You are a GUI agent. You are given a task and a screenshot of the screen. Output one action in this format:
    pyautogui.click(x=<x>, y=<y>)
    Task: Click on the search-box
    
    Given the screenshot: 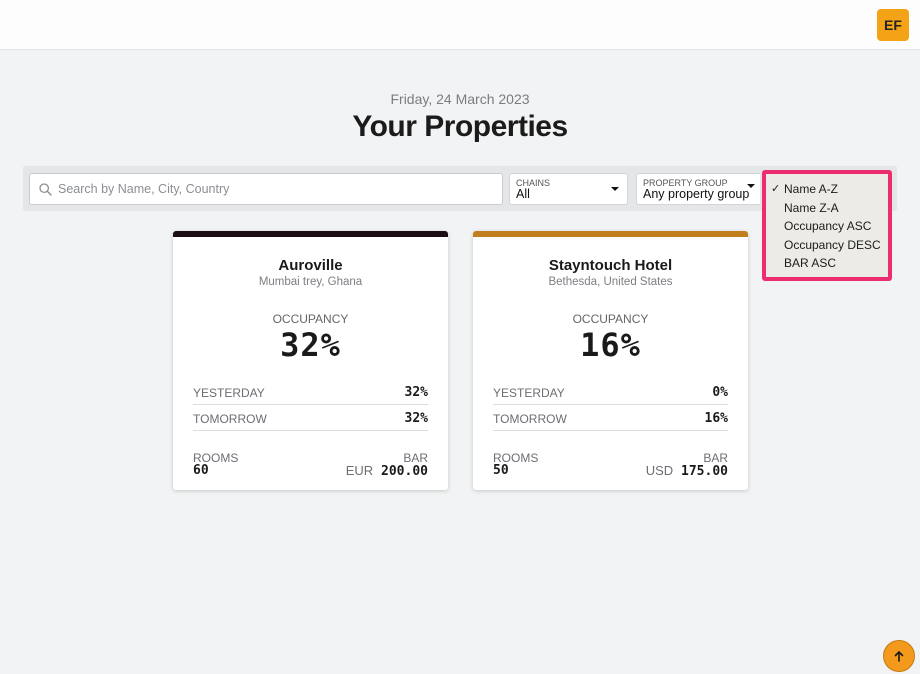 What is the action you would take?
    pyautogui.click(x=266, y=189)
    